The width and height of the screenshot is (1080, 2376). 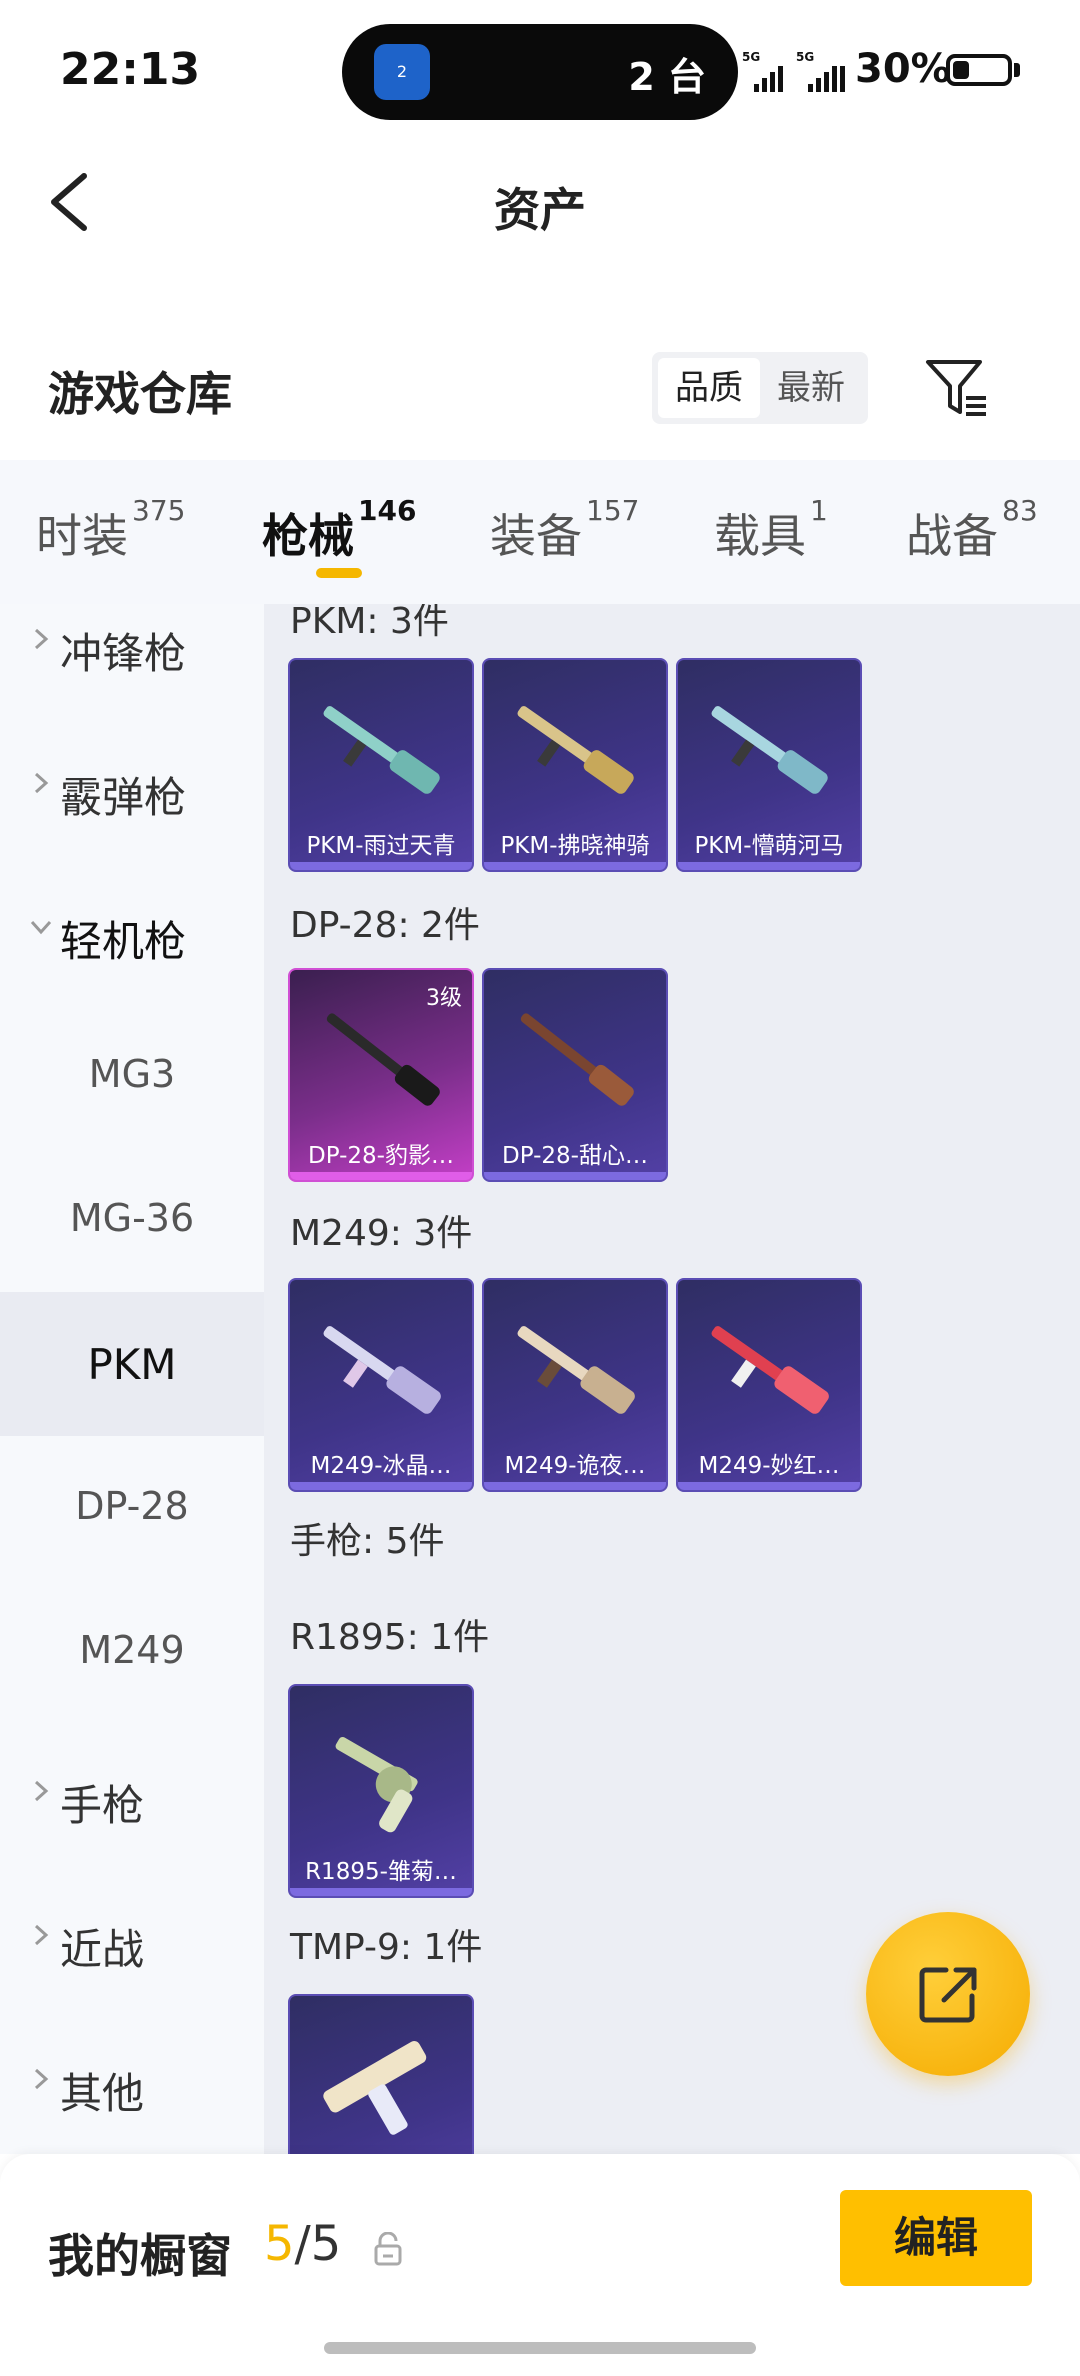 I want to click on tab-count: 157, so click(x=613, y=510).